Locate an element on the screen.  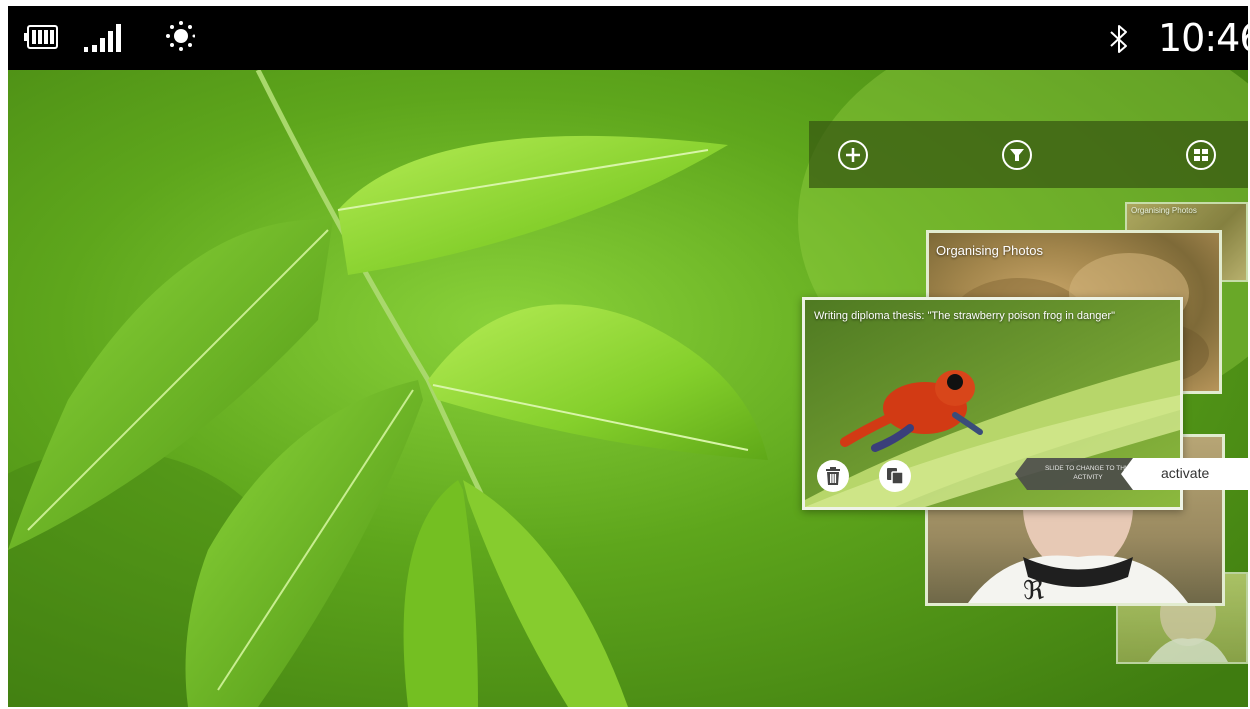
signal-icon is located at coordinates (102, 38).